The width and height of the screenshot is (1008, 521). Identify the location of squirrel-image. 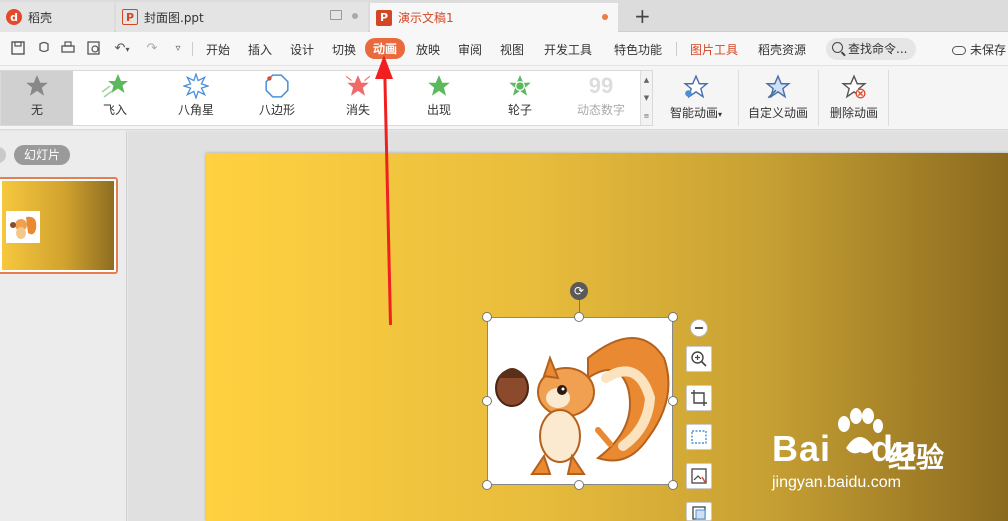
(582, 406).